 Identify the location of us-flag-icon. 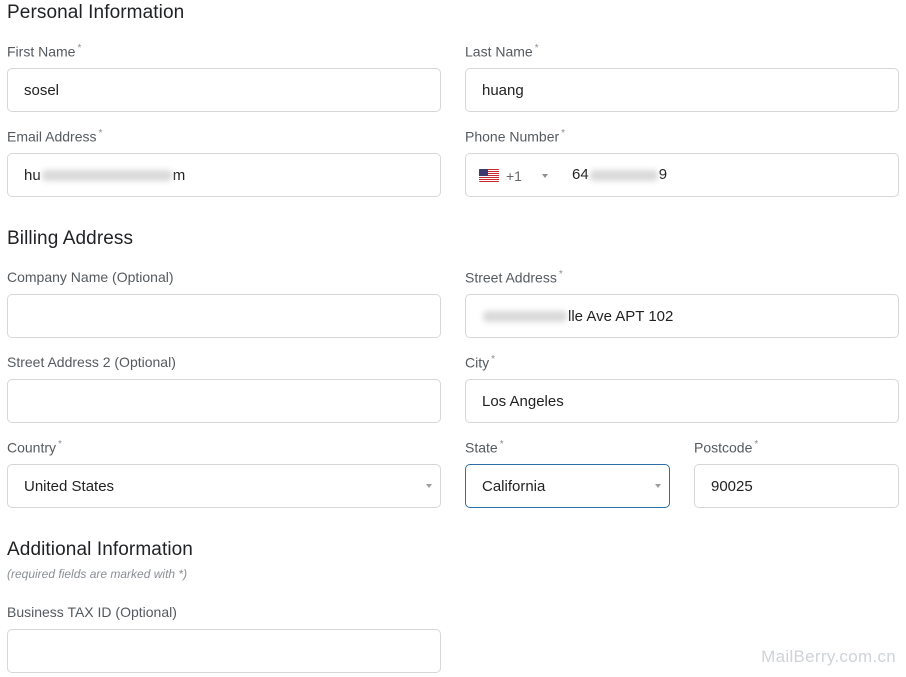
(489, 175).